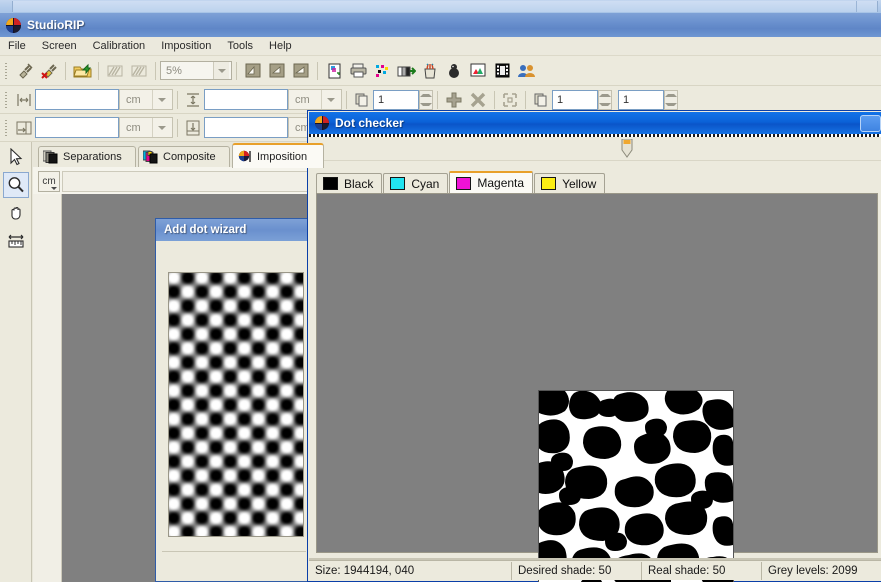 The height and width of the screenshot is (582, 881). I want to click on page-align-left-icon, so click(253, 71).